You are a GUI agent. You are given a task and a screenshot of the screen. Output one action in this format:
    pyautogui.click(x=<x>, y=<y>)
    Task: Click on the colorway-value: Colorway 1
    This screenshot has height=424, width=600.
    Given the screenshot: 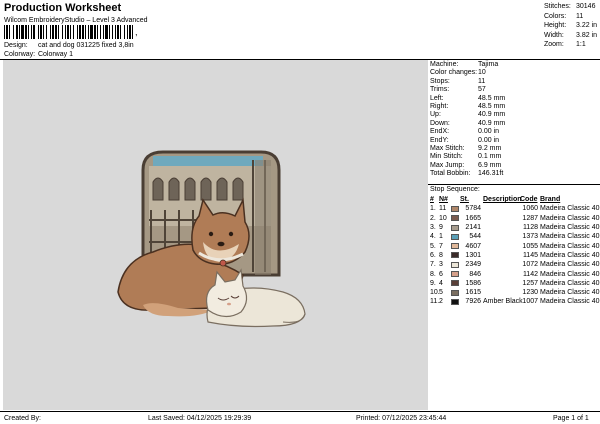 What is the action you would take?
    pyautogui.click(x=55, y=54)
    